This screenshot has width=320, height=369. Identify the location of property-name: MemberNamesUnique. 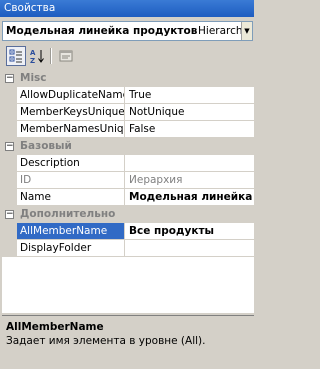
(71, 129).